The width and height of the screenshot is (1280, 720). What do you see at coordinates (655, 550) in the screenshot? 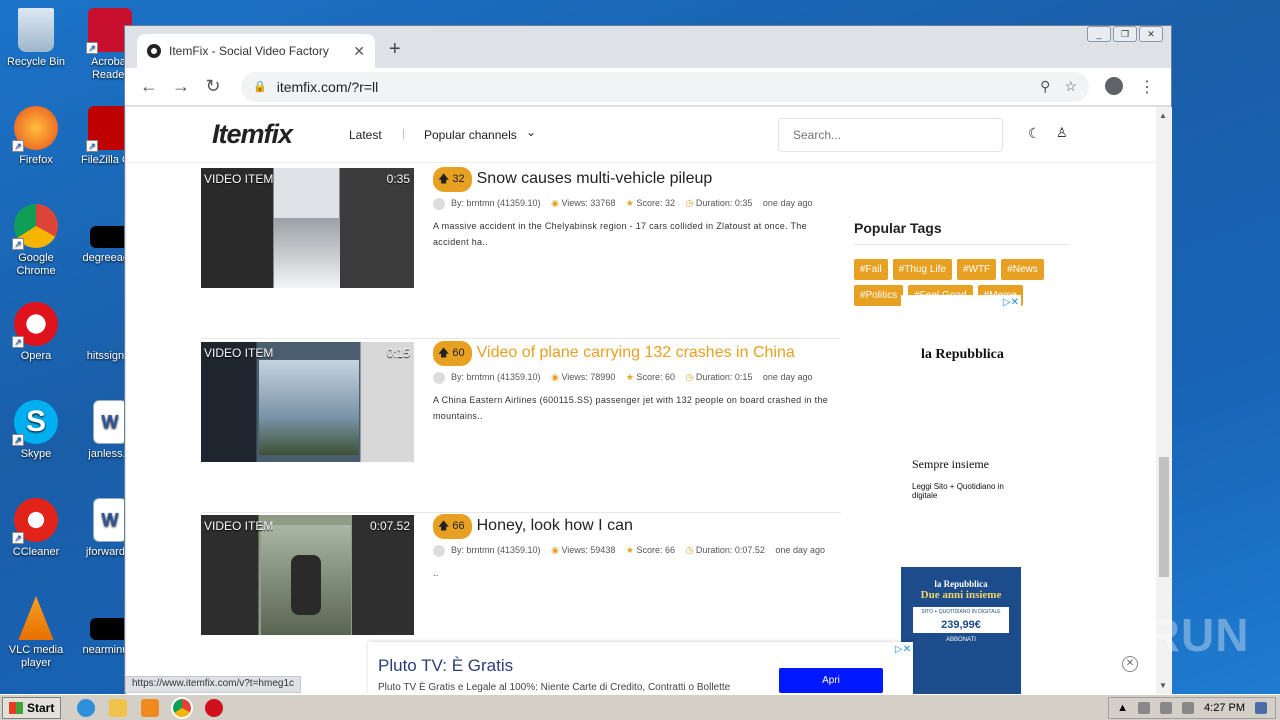
I see `video-score: Score: 66` at bounding box center [655, 550].